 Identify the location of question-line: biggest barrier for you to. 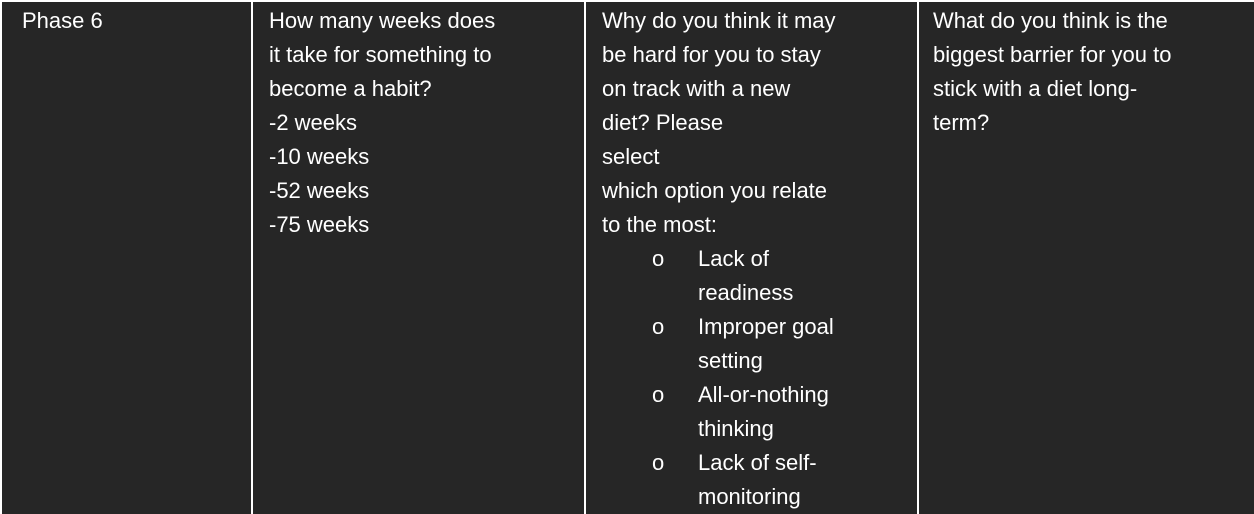
(1052, 54).